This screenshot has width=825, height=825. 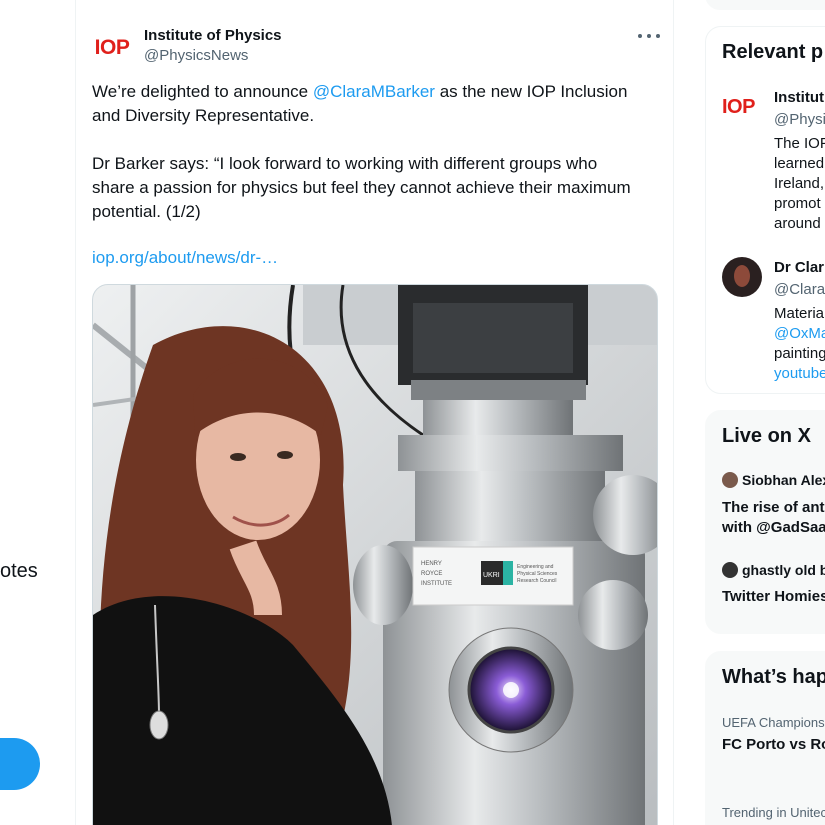 What do you see at coordinates (773, 722) in the screenshot?
I see `trend-context: UEFA Champions` at bounding box center [773, 722].